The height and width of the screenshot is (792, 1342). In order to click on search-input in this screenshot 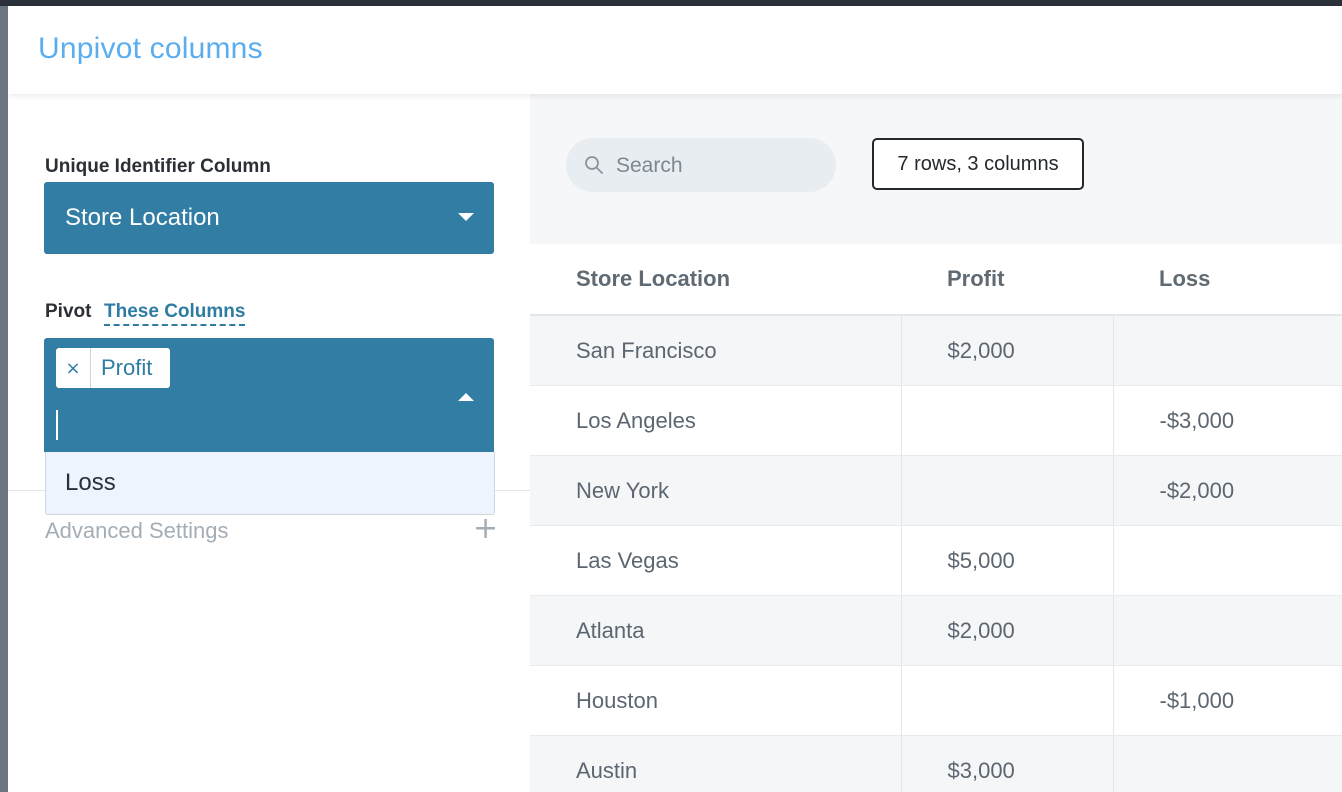, I will do `click(716, 166)`.